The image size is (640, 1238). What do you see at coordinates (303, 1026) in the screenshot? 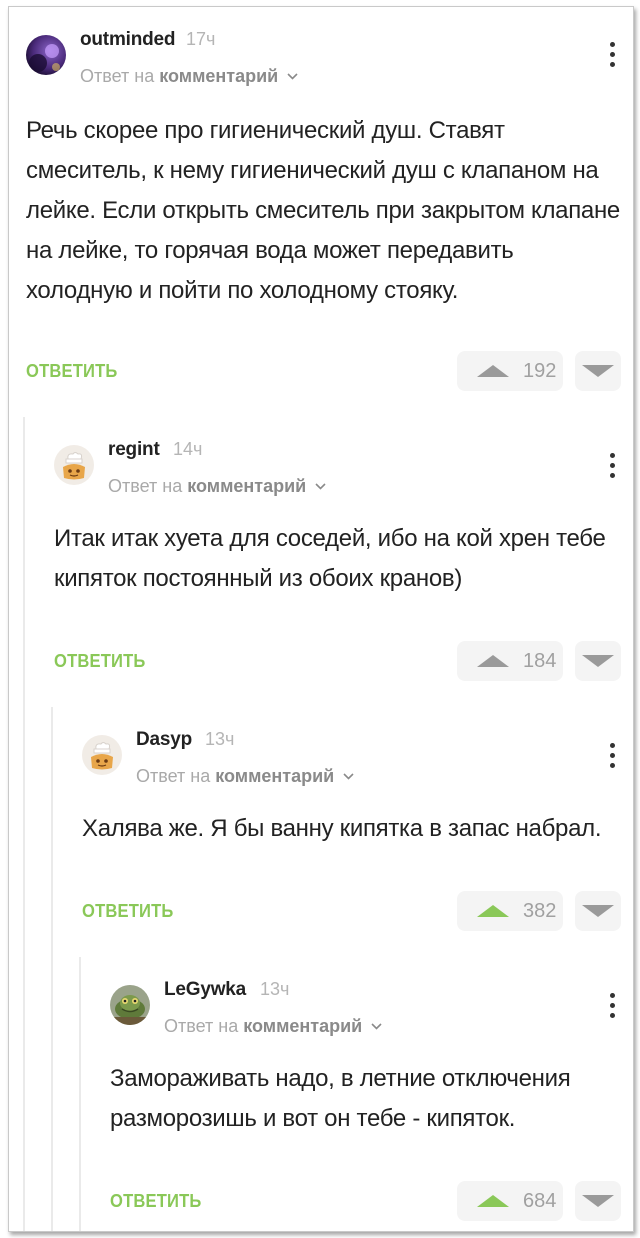
I see `reply-to-target: комментарий` at bounding box center [303, 1026].